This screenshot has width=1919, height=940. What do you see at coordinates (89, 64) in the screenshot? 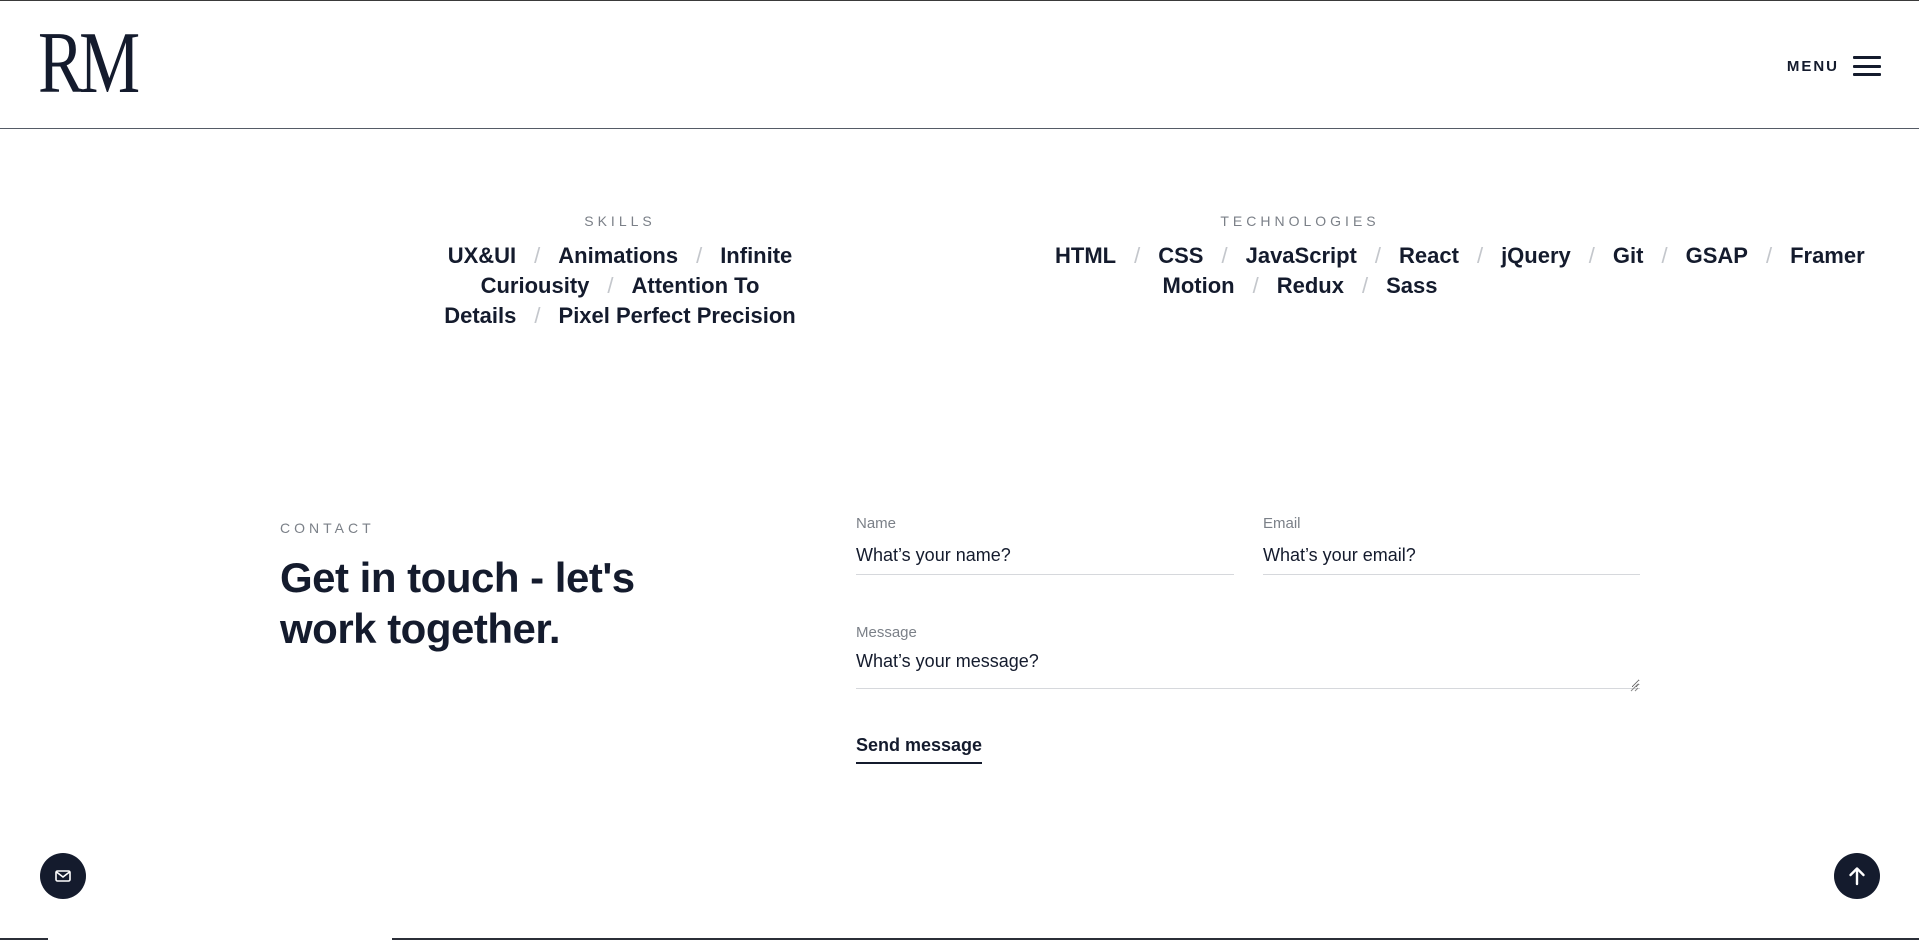
I see `logo: RM` at bounding box center [89, 64].